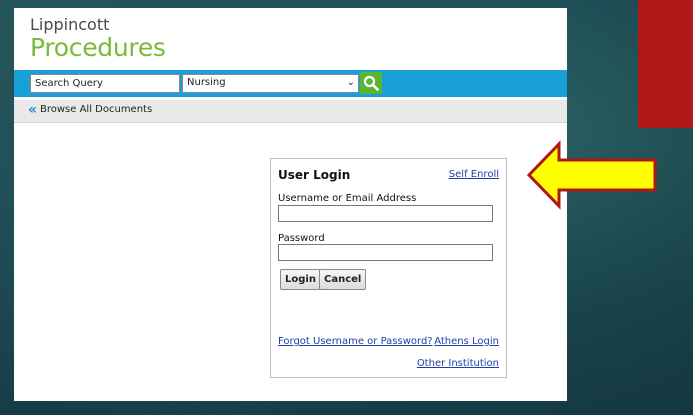  Describe the element at coordinates (385, 252) in the screenshot. I see `password-field` at that location.